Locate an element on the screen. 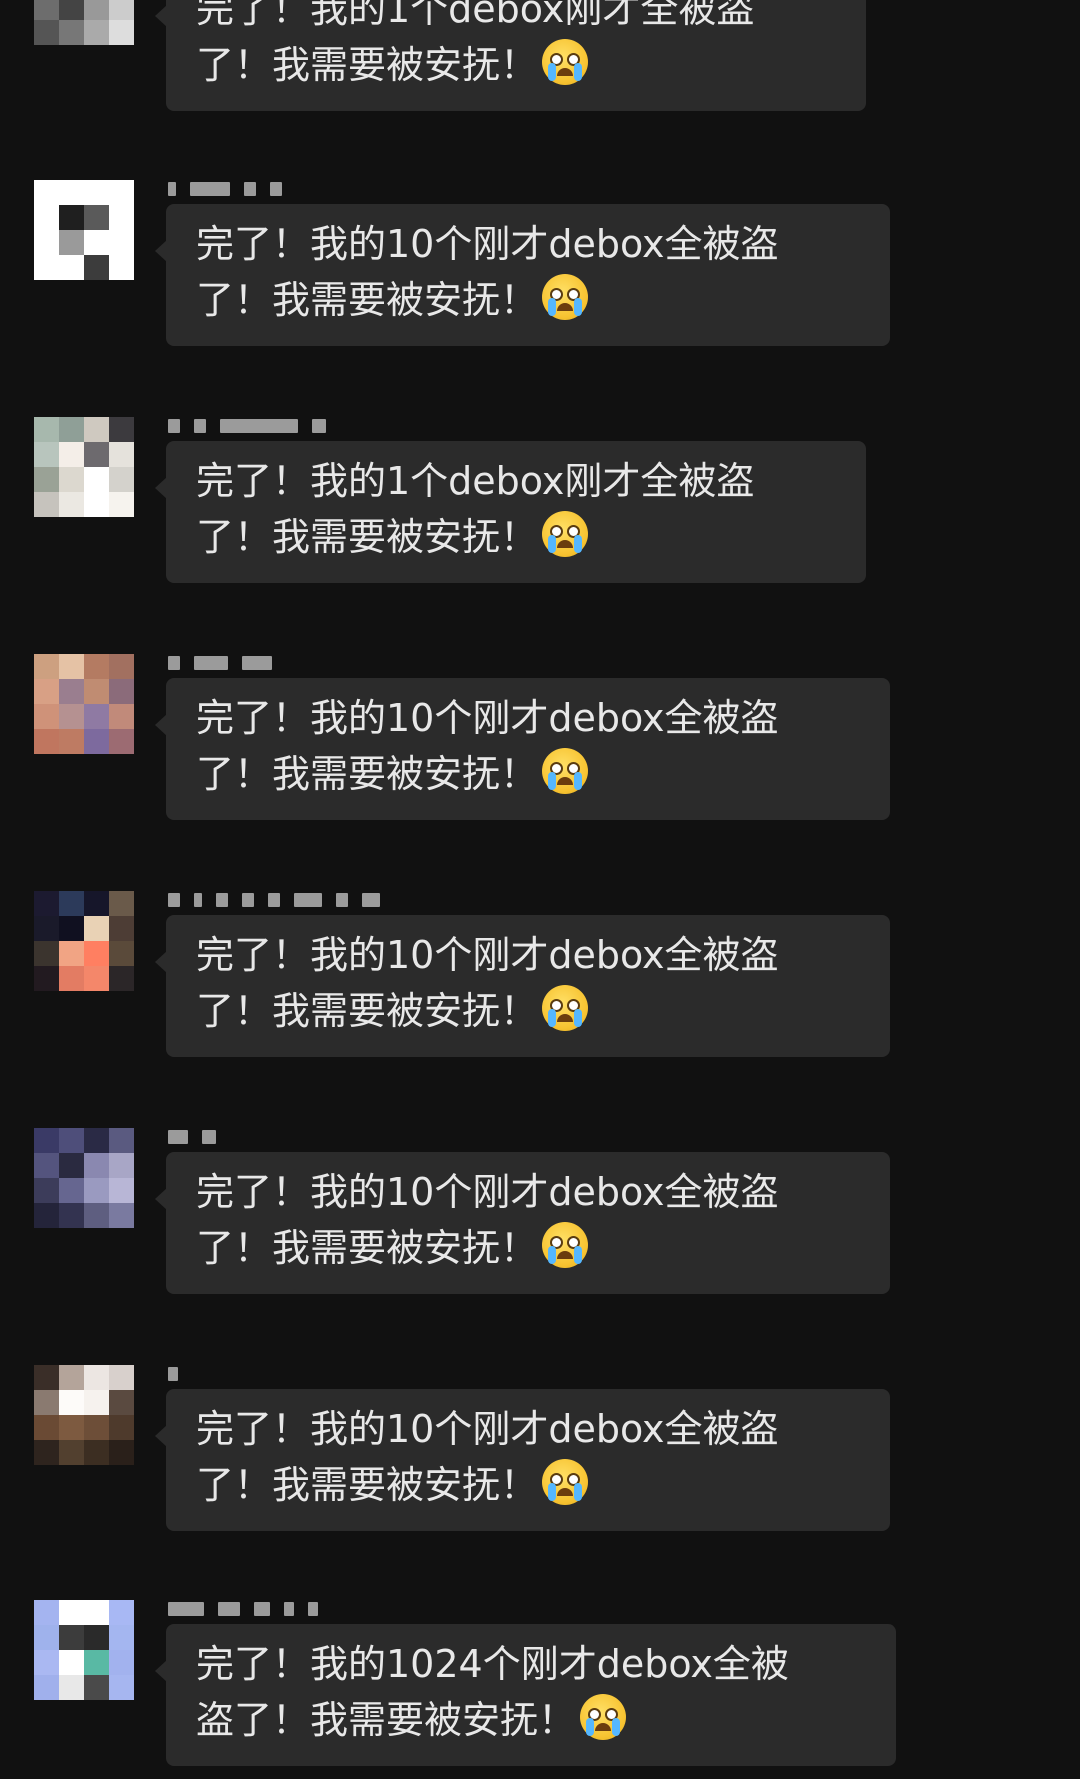 The image size is (1080, 1779). chat-message: 完了！我的1024个刚才debox全被 盗了！我需要被安抚！ is located at coordinates (540, 1689).